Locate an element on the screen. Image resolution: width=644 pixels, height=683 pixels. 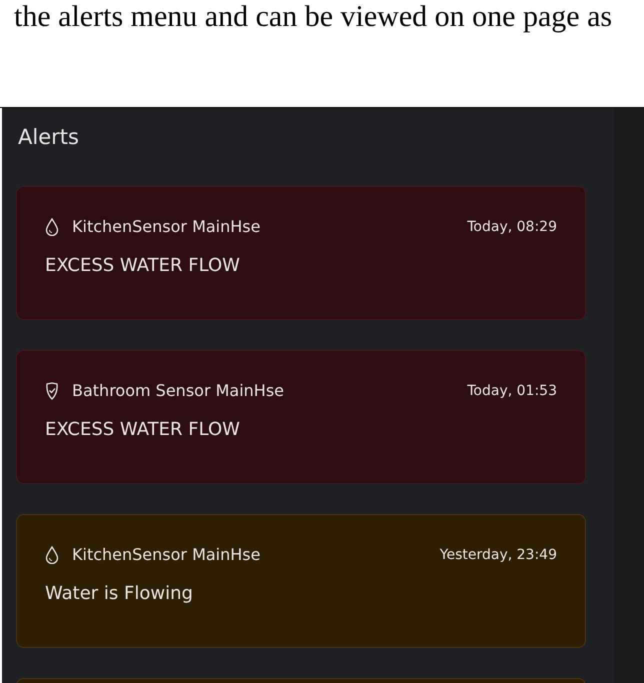
shield-check-icon is located at coordinates (52, 391).